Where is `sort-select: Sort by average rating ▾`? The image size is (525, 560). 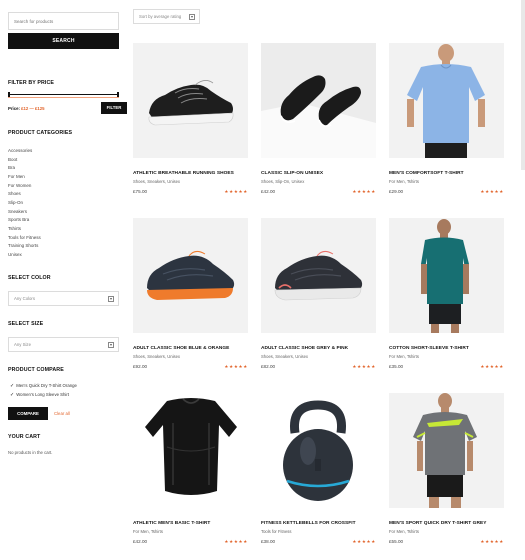
sort-select: Sort by average rating ▾ is located at coordinates (166, 16).